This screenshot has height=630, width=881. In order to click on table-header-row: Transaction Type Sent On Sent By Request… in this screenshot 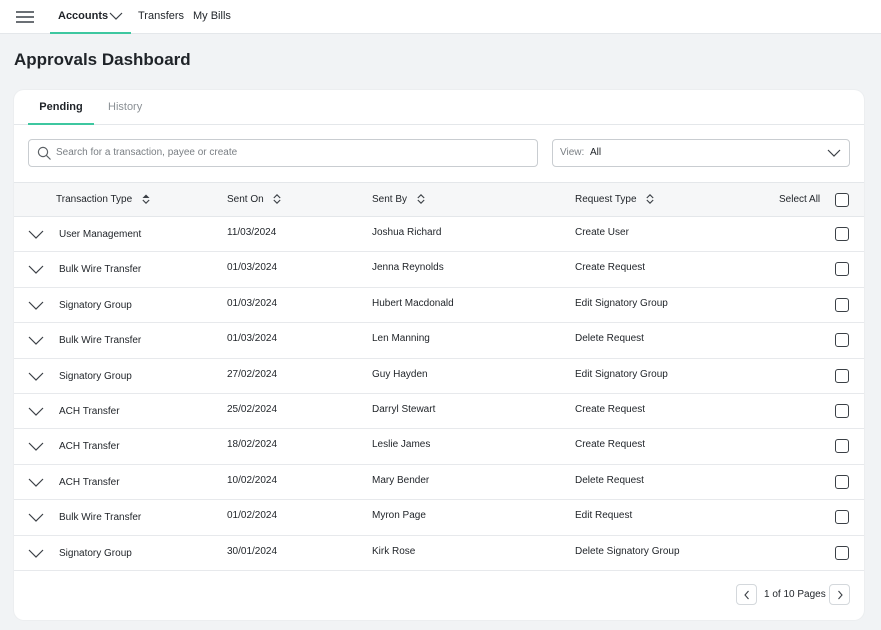, I will do `click(439, 199)`.